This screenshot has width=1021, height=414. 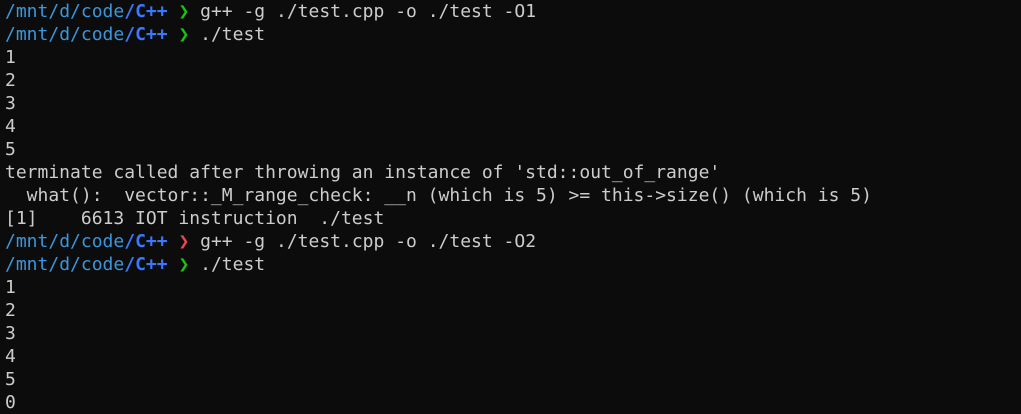 What do you see at coordinates (195, 218) in the screenshot?
I see `output-text: [1] 6613 IOT instruction ./test` at bounding box center [195, 218].